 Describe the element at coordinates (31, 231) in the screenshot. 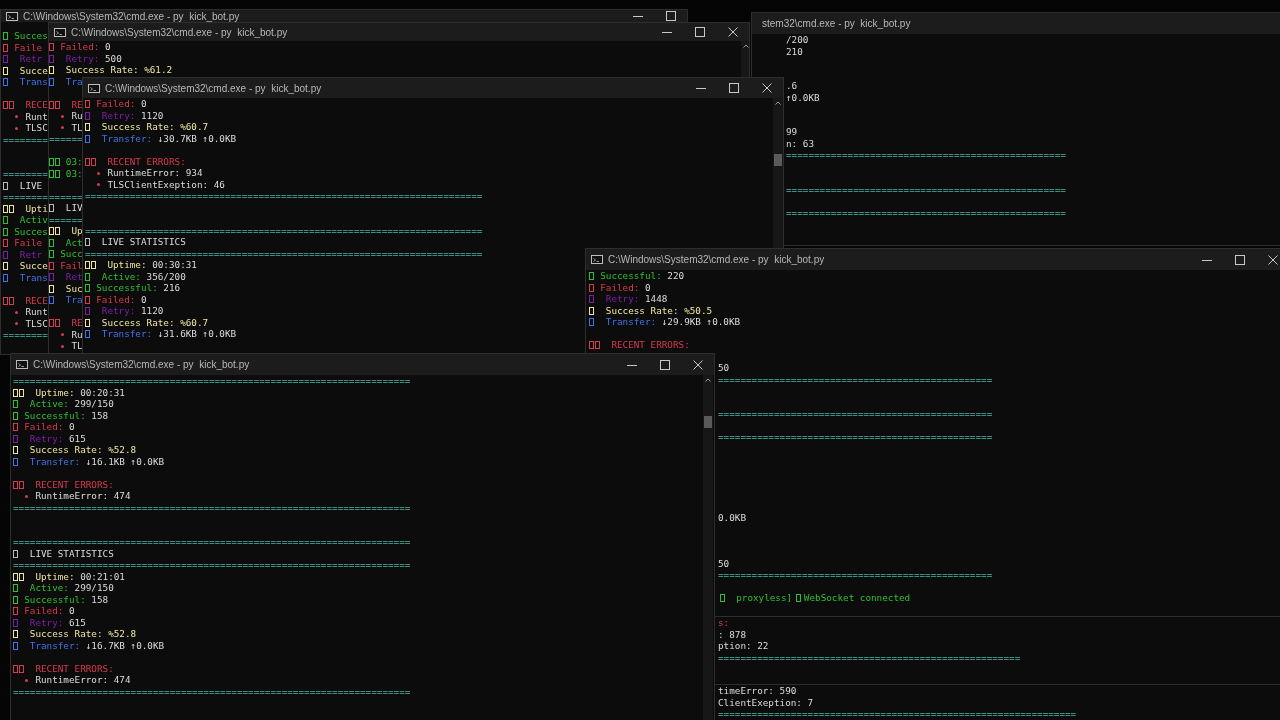

I see `successful-count: Succes` at that location.